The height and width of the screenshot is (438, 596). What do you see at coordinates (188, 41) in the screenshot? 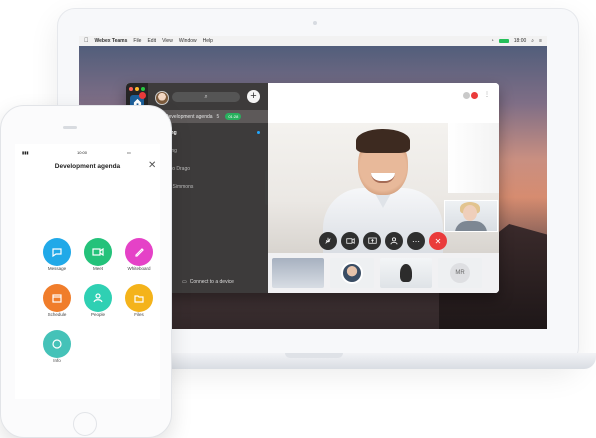
I see `menu-window: Window` at bounding box center [188, 41].